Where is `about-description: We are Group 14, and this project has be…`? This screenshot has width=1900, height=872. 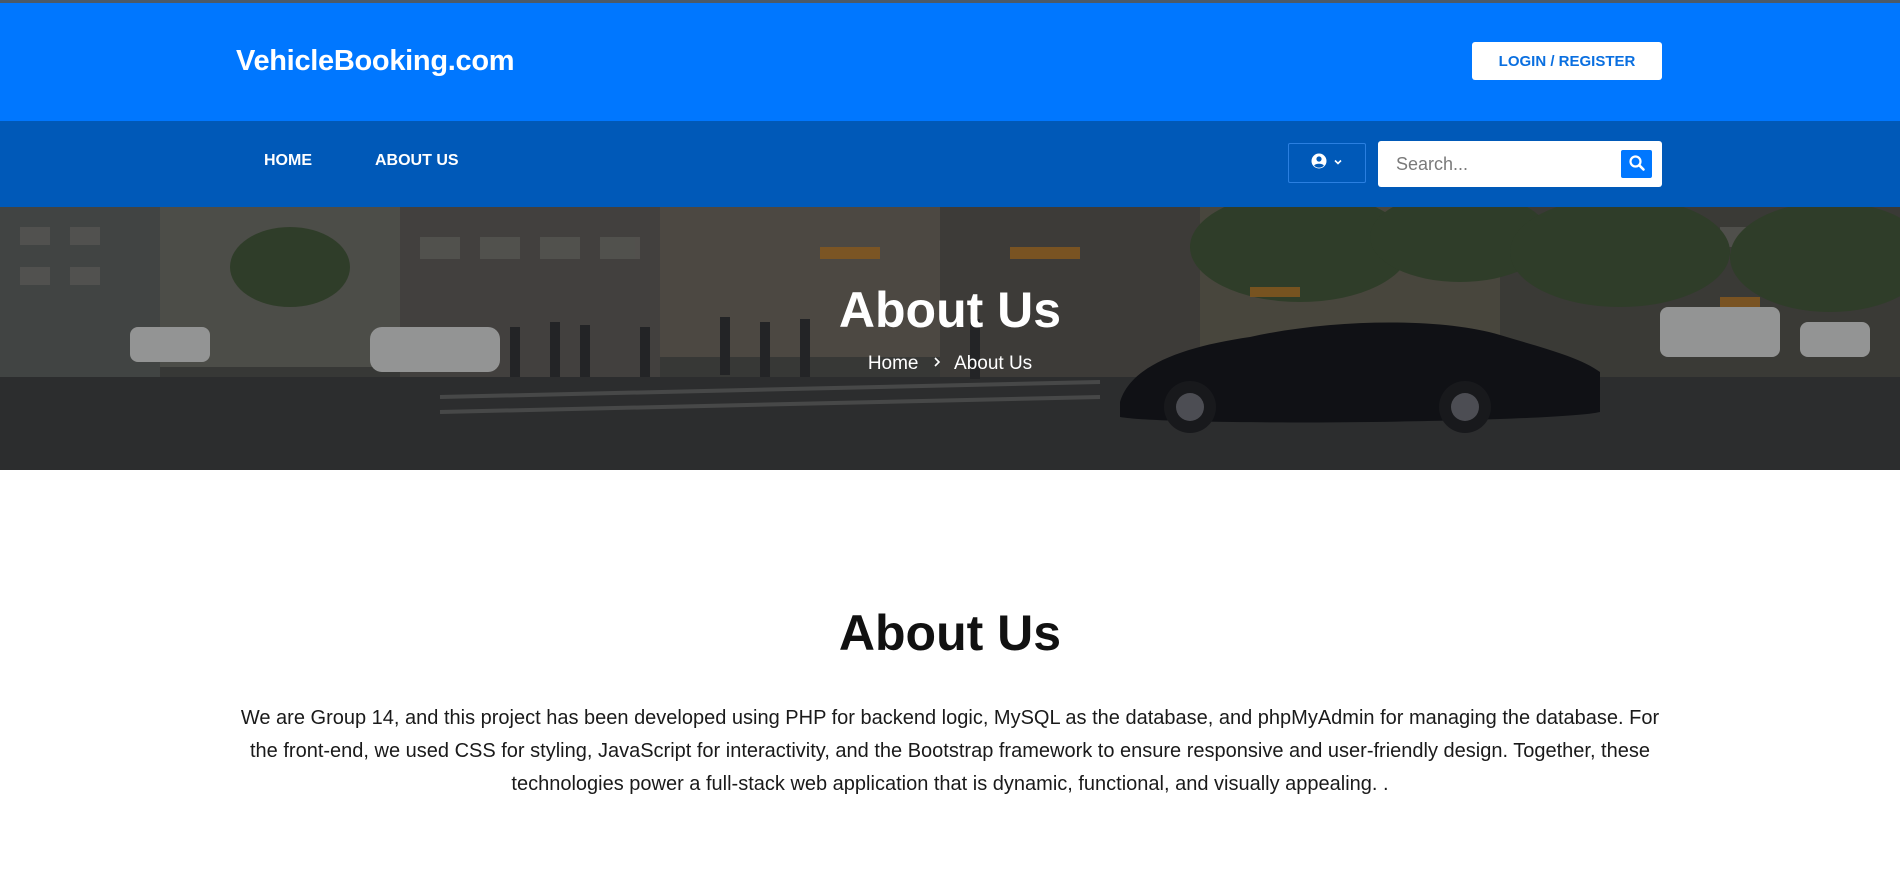 about-description: We are Group 14, and this project has be… is located at coordinates (950, 751).